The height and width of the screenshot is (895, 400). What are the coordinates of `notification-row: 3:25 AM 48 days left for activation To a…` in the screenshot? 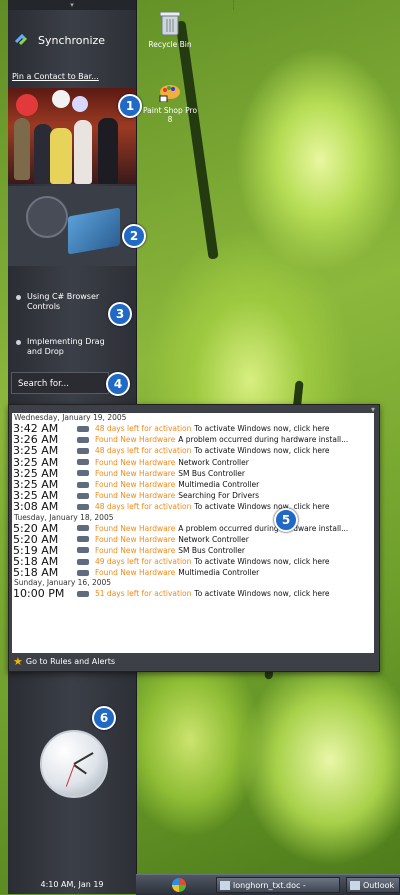 It's located at (193, 450).